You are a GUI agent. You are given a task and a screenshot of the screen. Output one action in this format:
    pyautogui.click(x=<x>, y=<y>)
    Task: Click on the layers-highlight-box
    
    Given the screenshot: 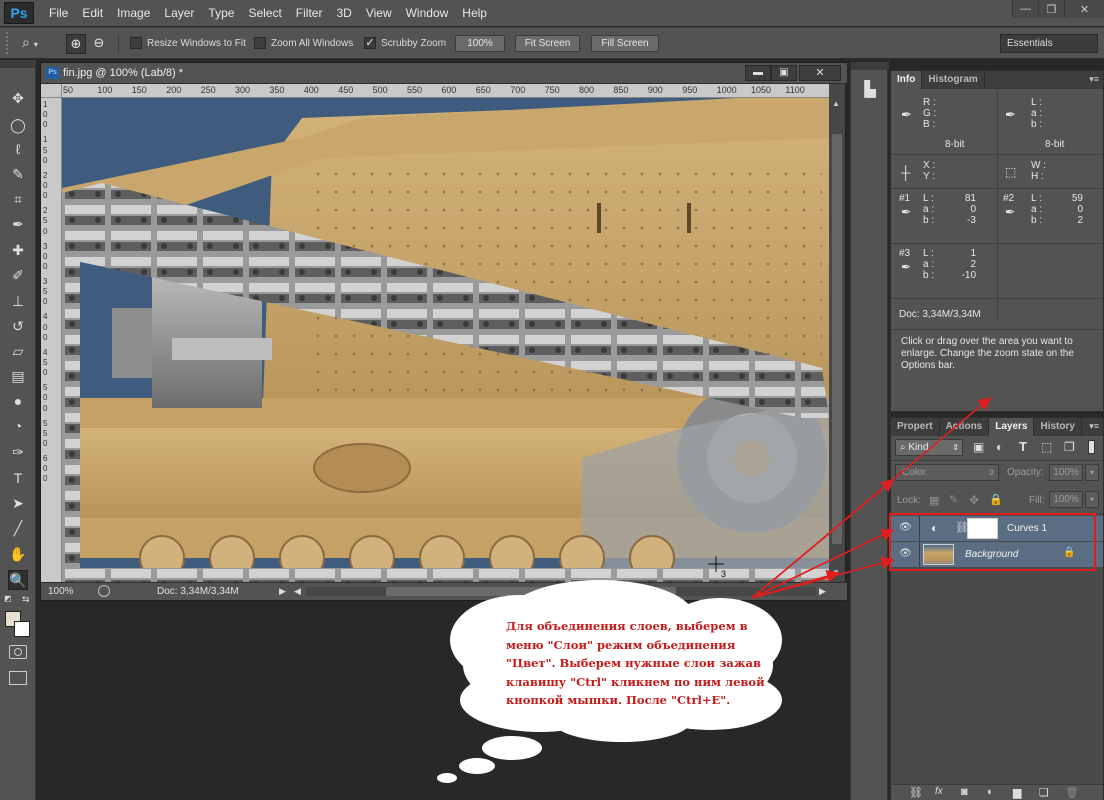 What is the action you would take?
    pyautogui.click(x=992, y=542)
    